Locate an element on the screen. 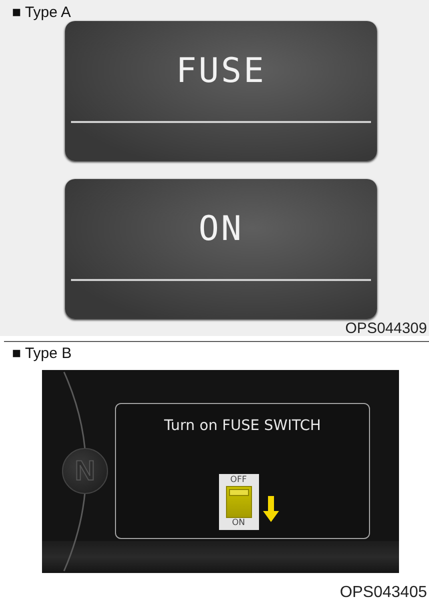 The height and width of the screenshot is (607, 429). switch-label: OFF is located at coordinates (238, 480).